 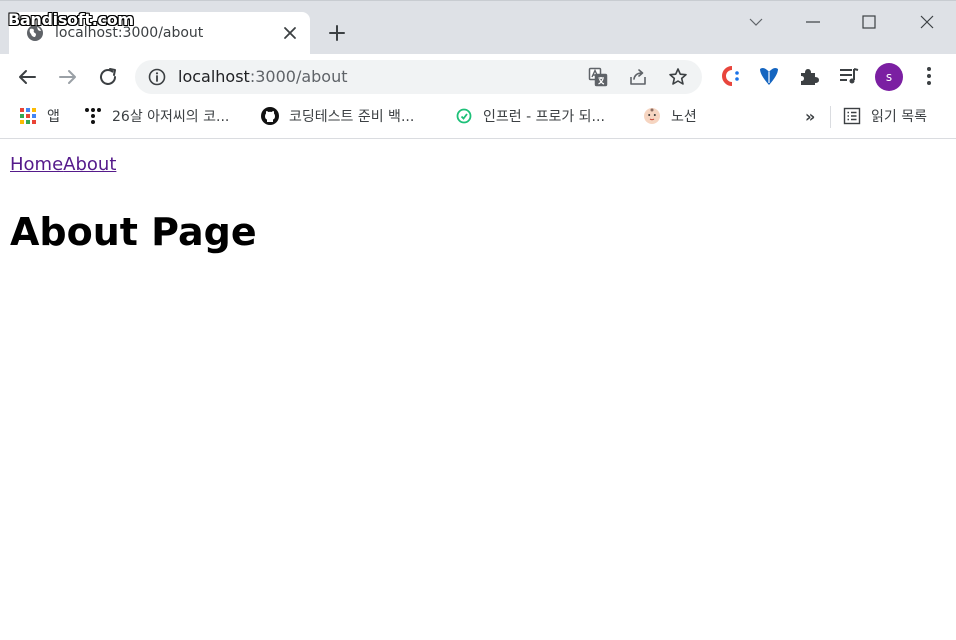 I want to click on arrow-left-icon, so click(x=27, y=77).